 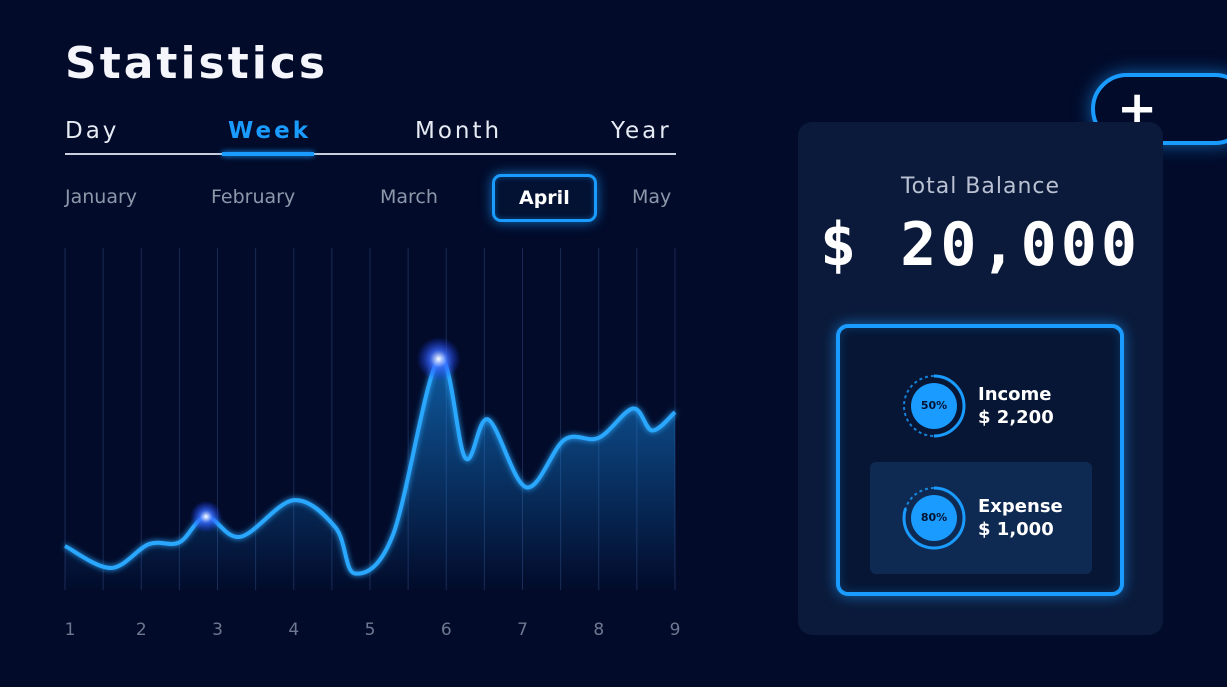 I want to click on x-tick-label: 4, so click(x=293, y=630).